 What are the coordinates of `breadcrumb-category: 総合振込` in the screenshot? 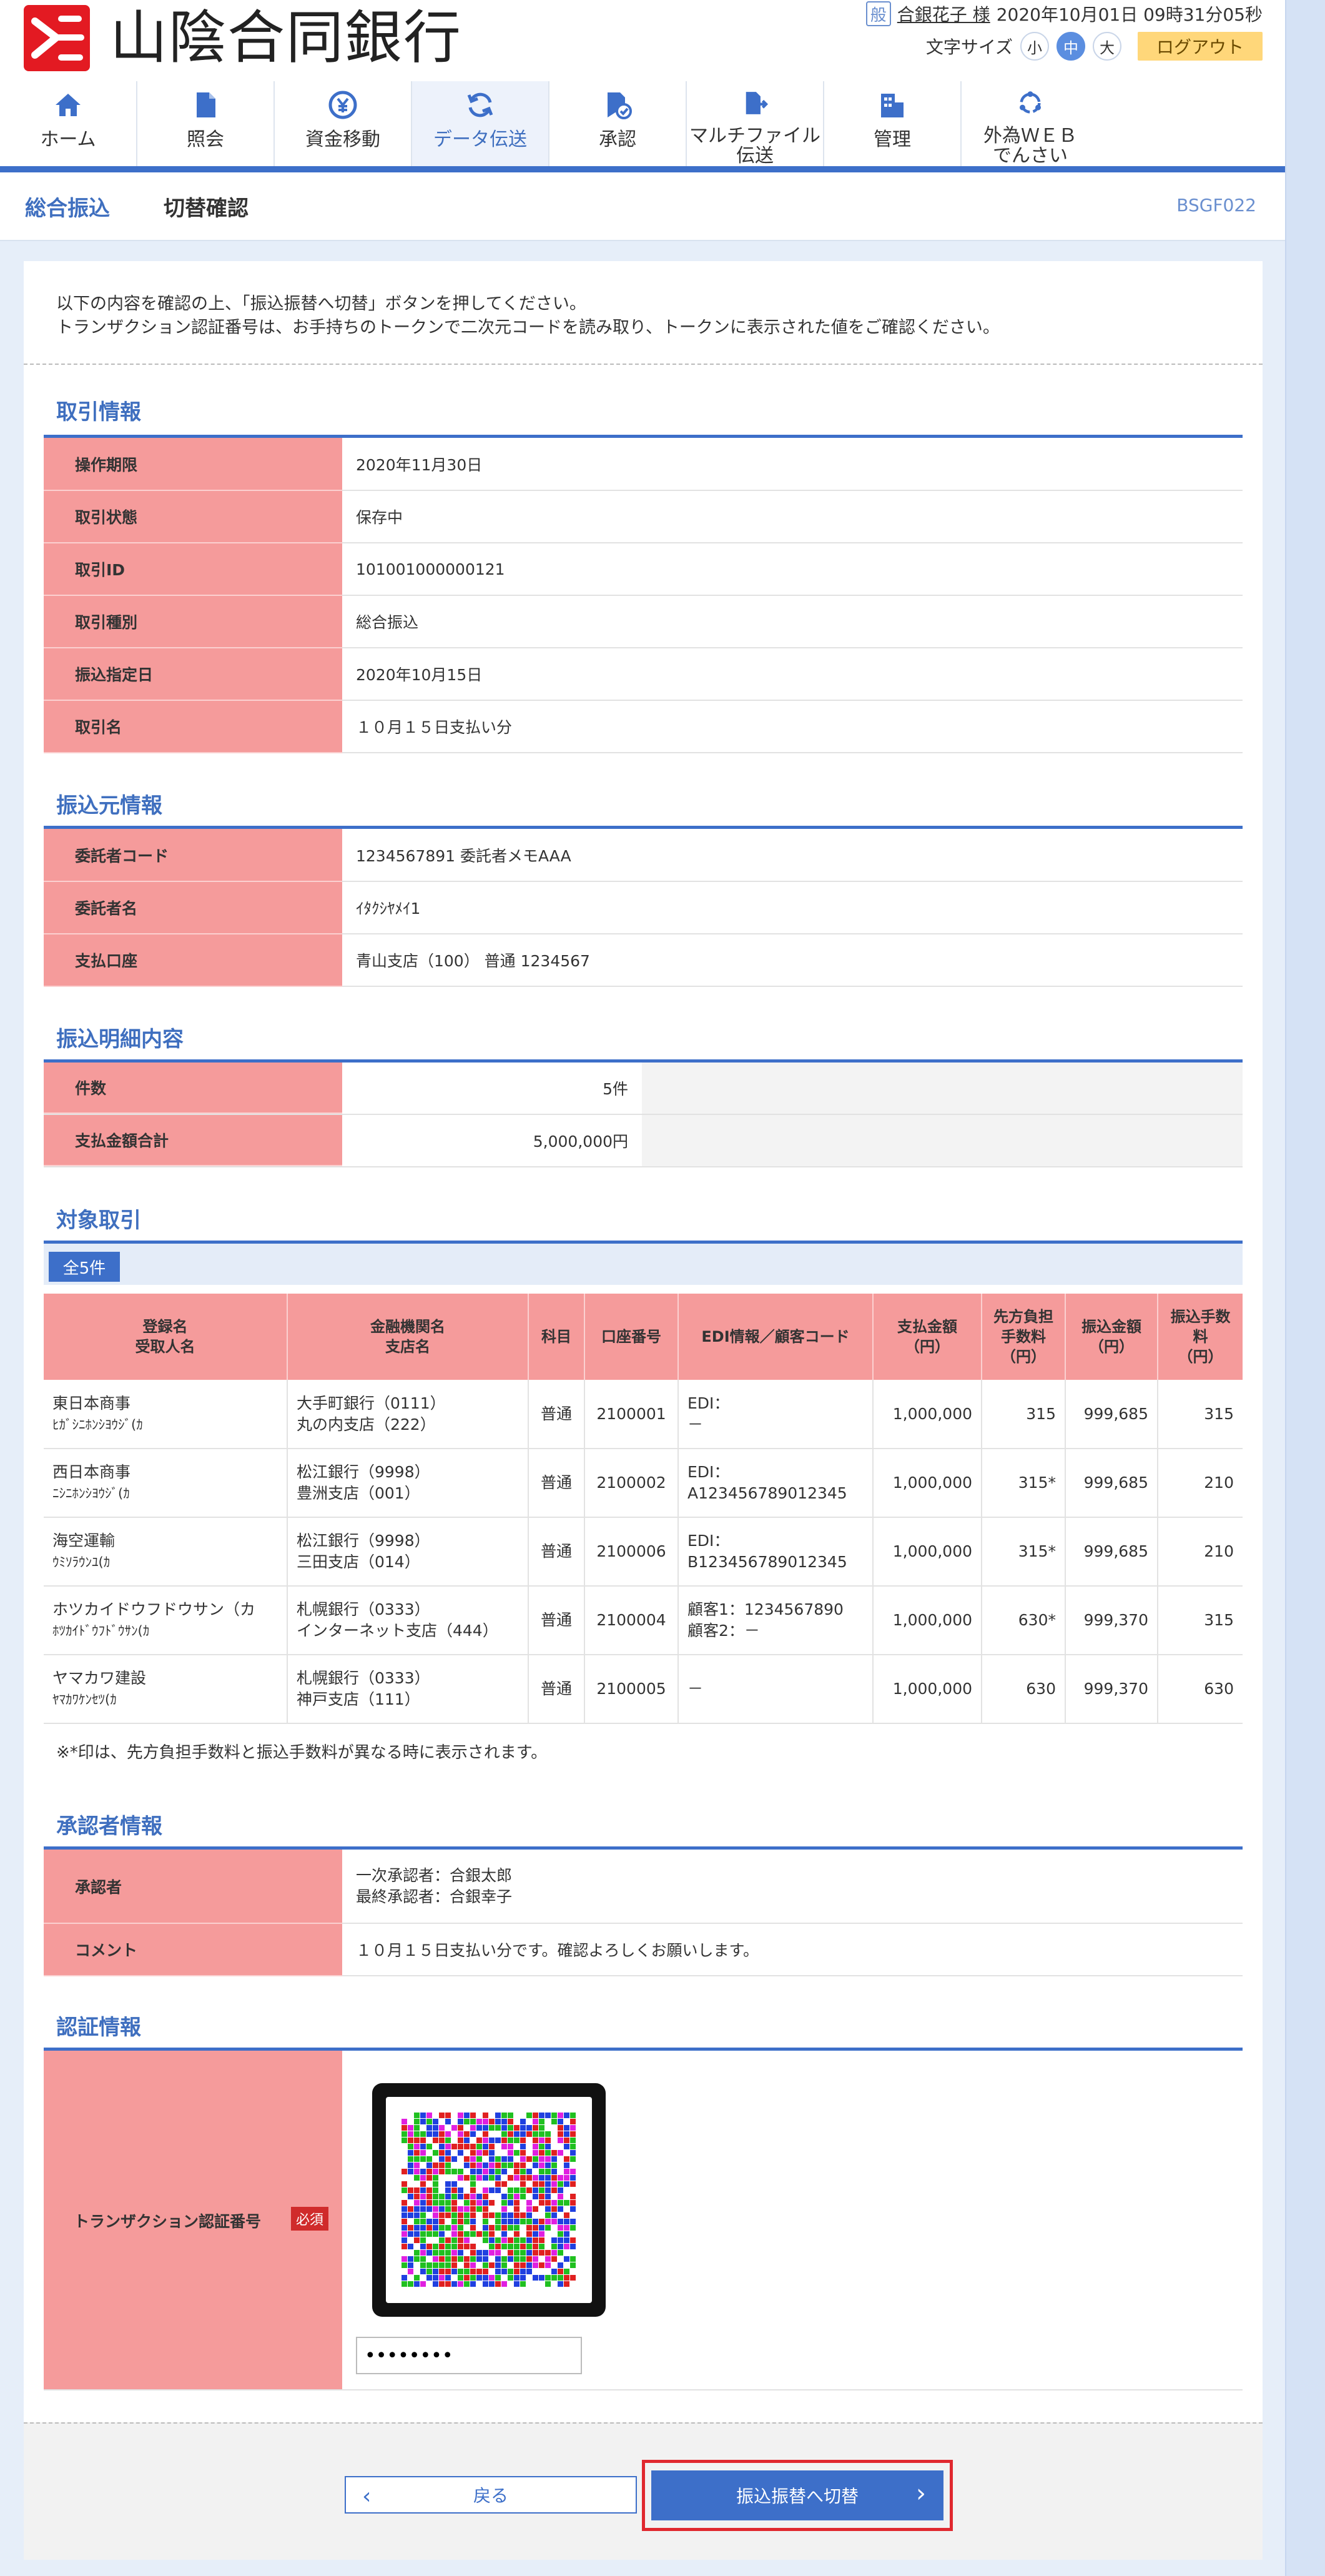 It's located at (67, 208).